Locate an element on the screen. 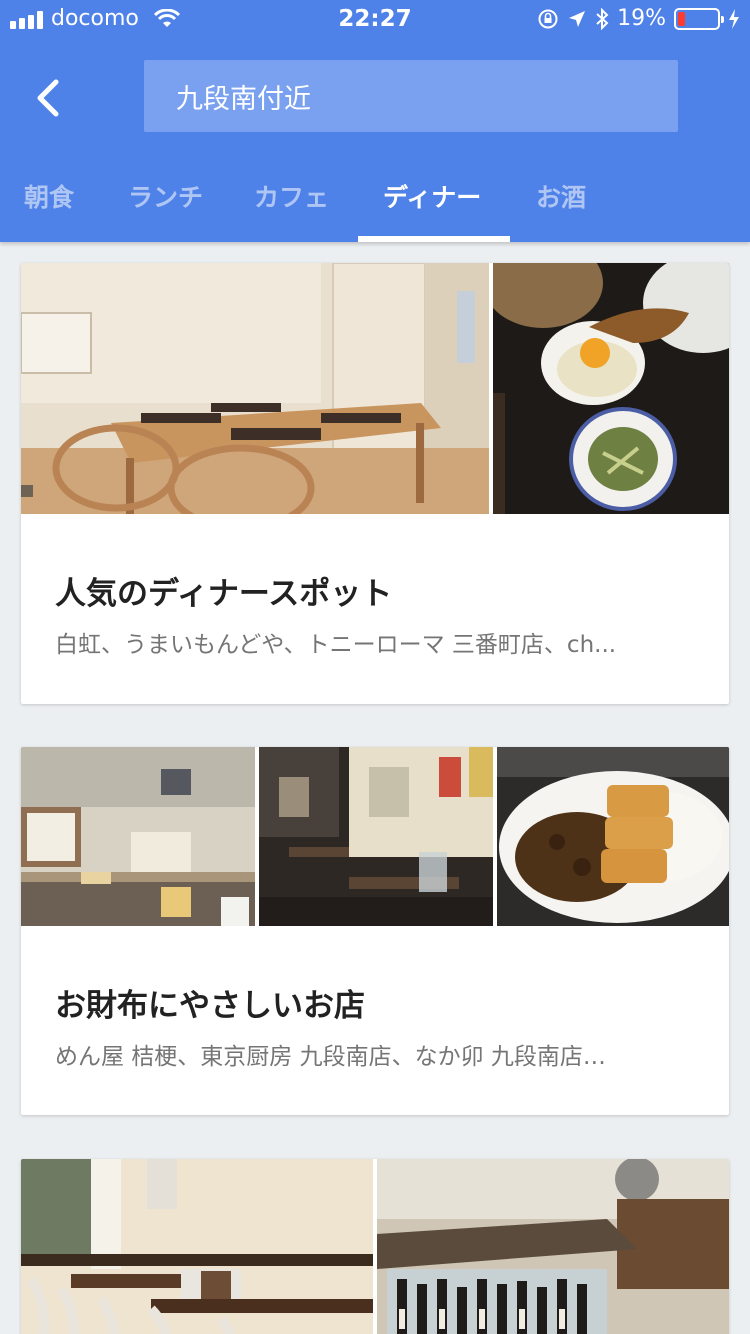 The width and height of the screenshot is (750, 1334). card-title: お財布にやさしいお店 is located at coordinates (210, 1006).